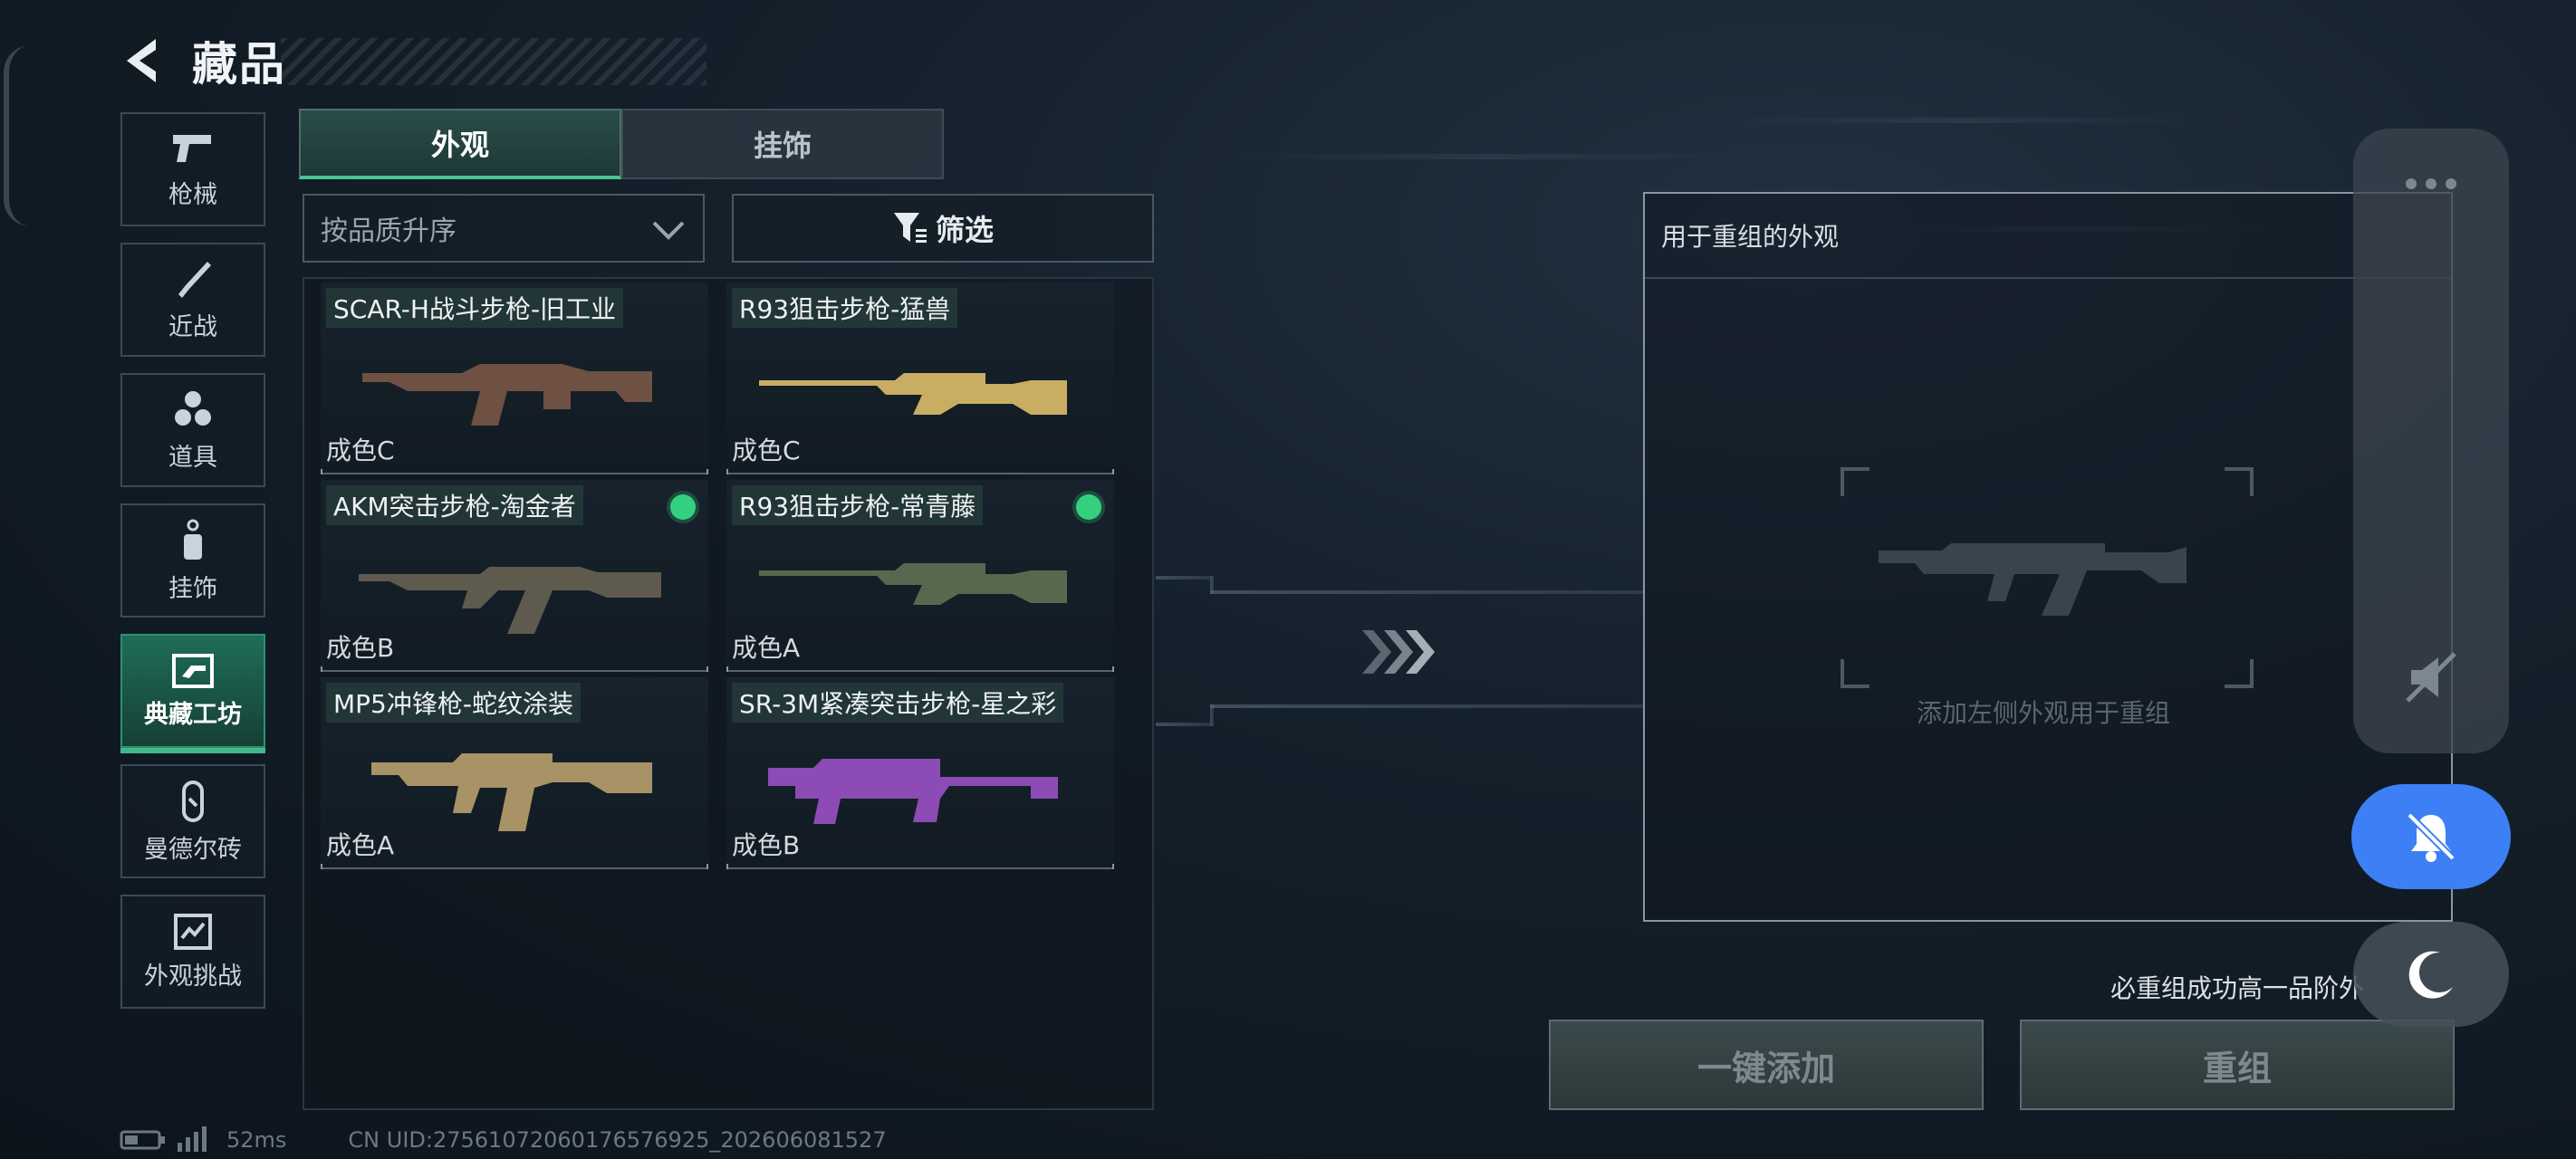 This screenshot has height=1159, width=2576. What do you see at coordinates (192, 458) in the screenshot?
I see `nav-label: 道具` at bounding box center [192, 458].